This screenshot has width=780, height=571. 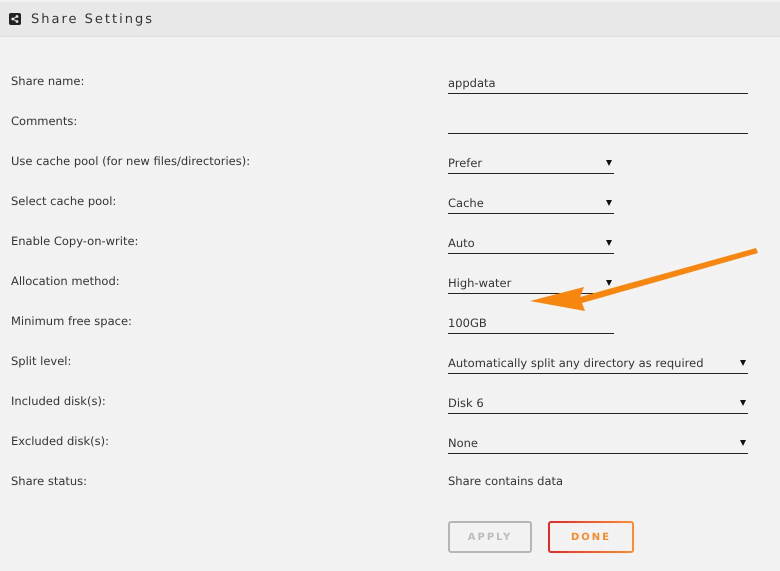 What do you see at coordinates (531, 203) in the screenshot?
I see `select-field: Cache` at bounding box center [531, 203].